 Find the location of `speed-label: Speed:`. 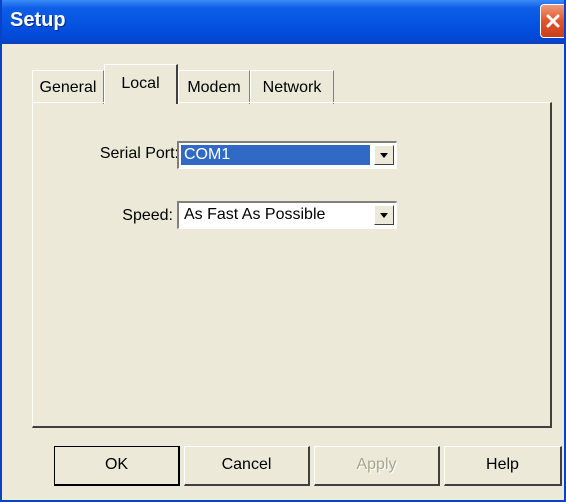

speed-label: Speed: is located at coordinates (147, 215).